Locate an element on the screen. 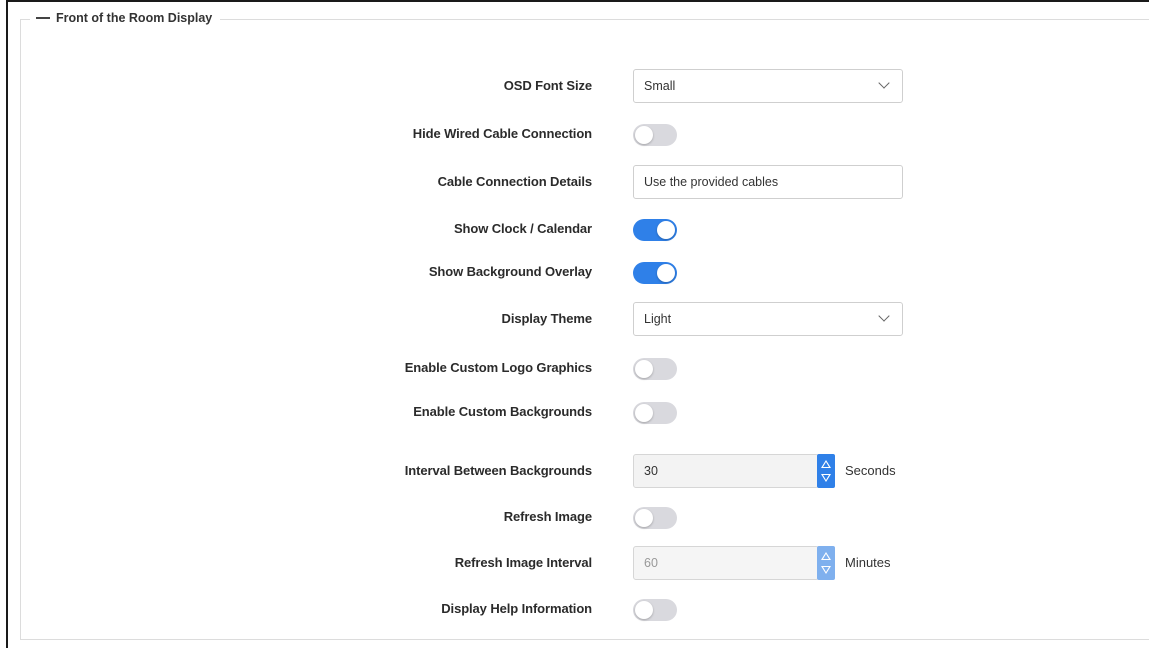  section-title: Front of the Room Display is located at coordinates (134, 18).